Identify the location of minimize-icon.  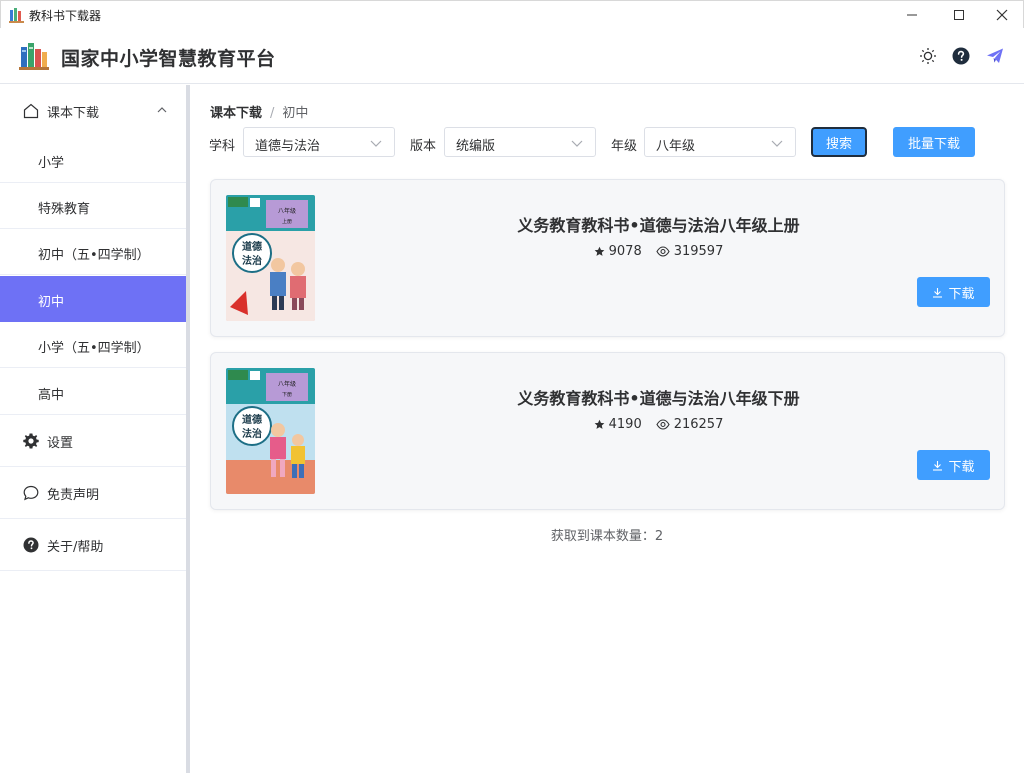
(912, 15).